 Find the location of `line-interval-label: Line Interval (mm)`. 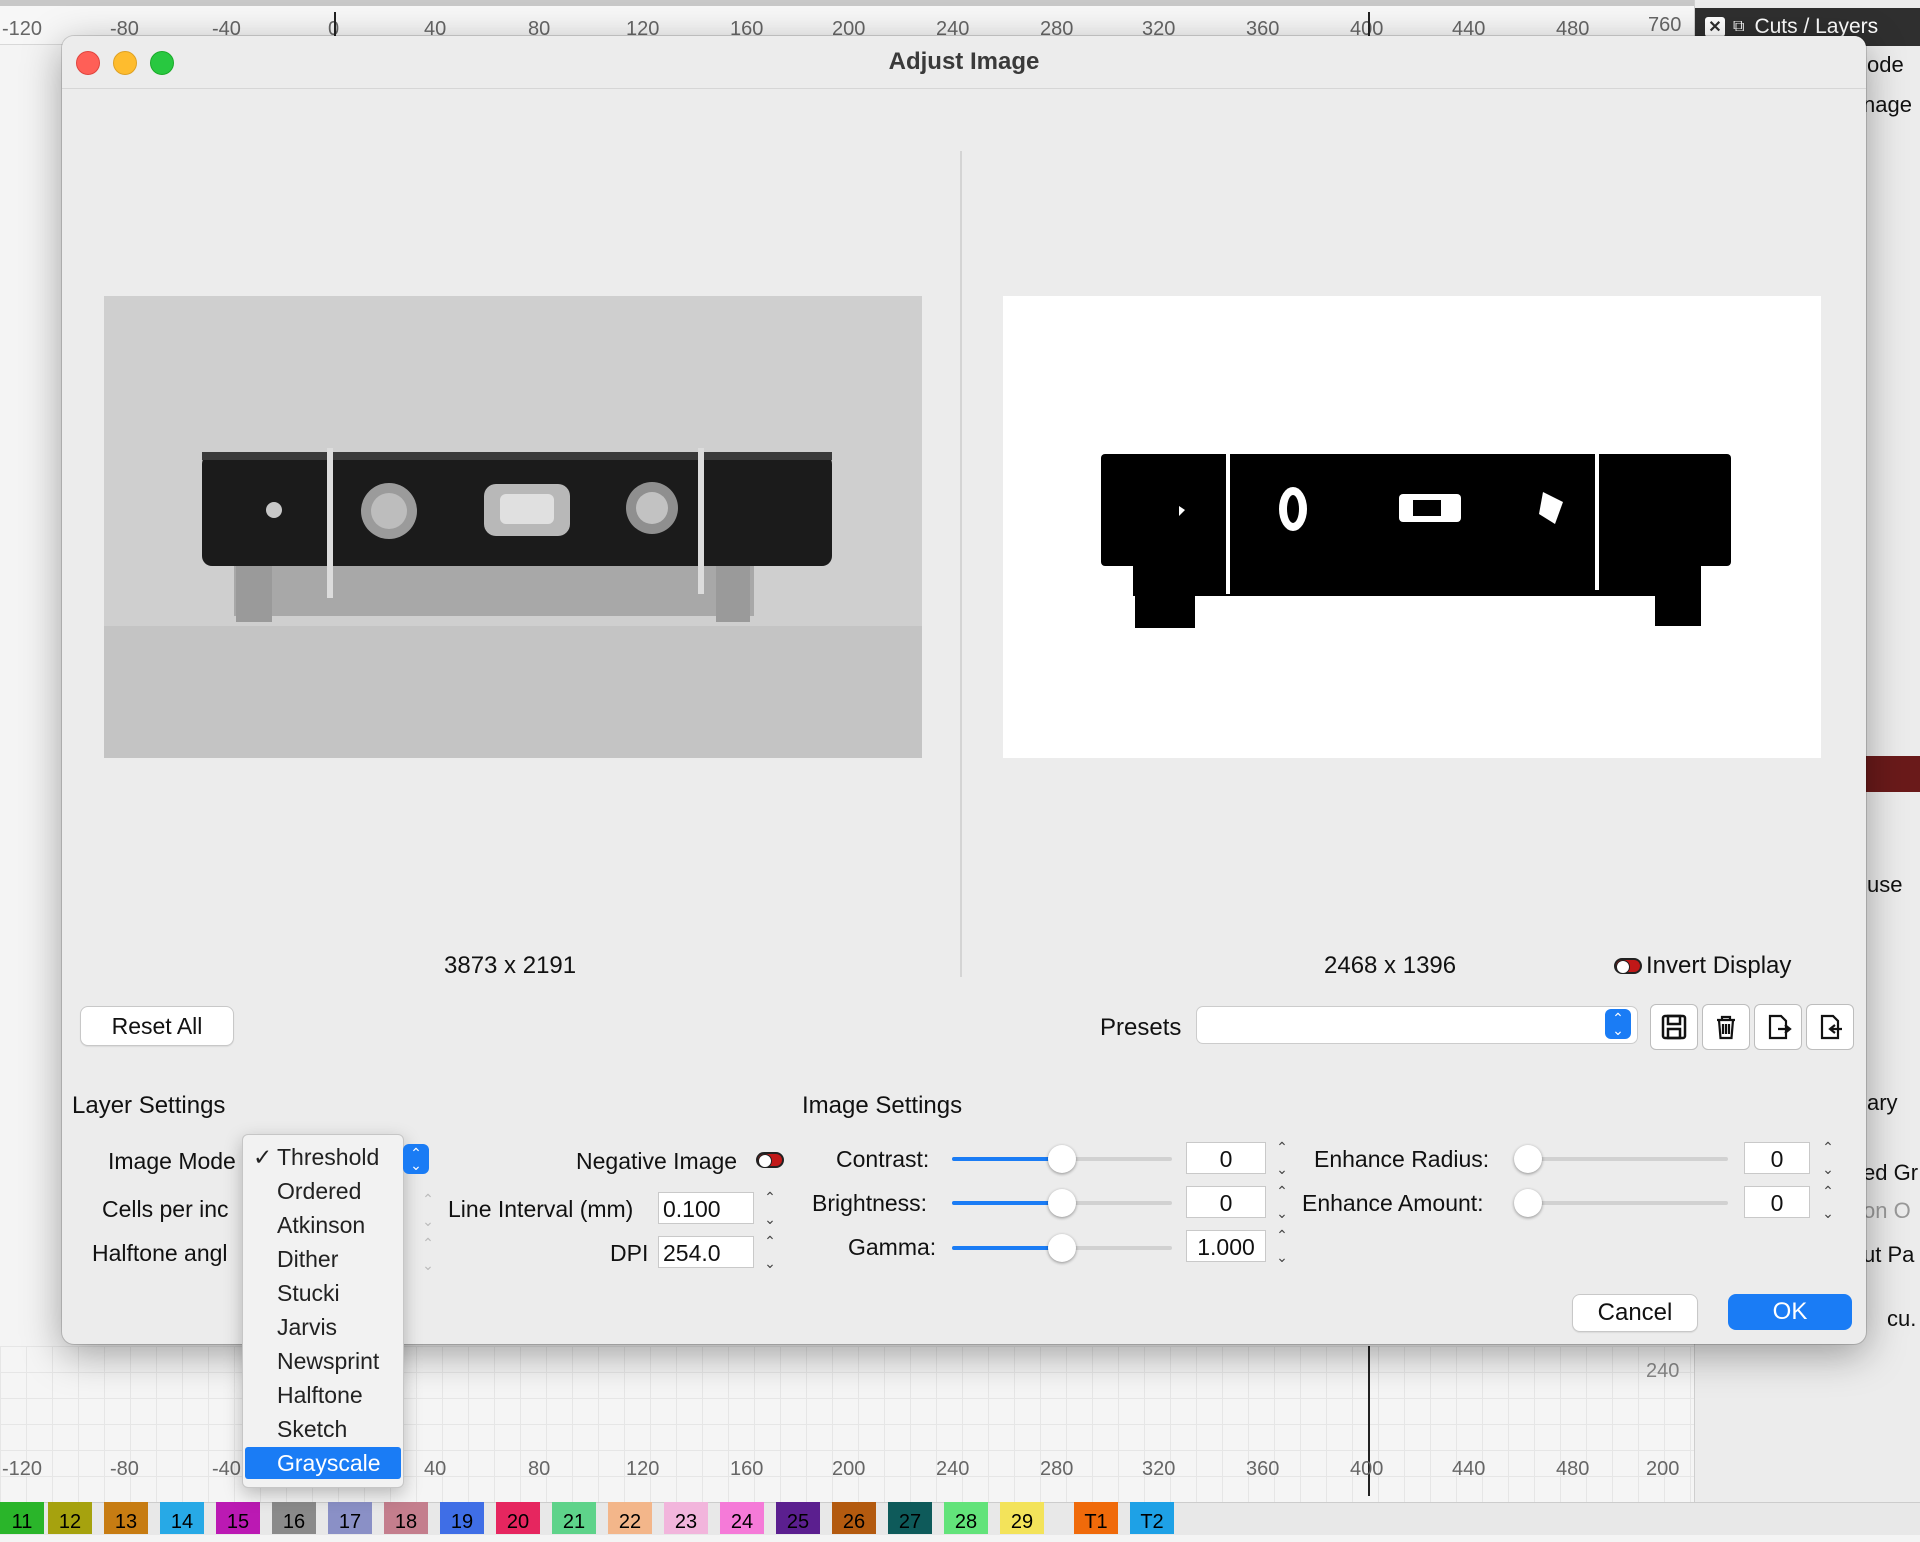

line-interval-label: Line Interval (mm) is located at coordinates (541, 1209).